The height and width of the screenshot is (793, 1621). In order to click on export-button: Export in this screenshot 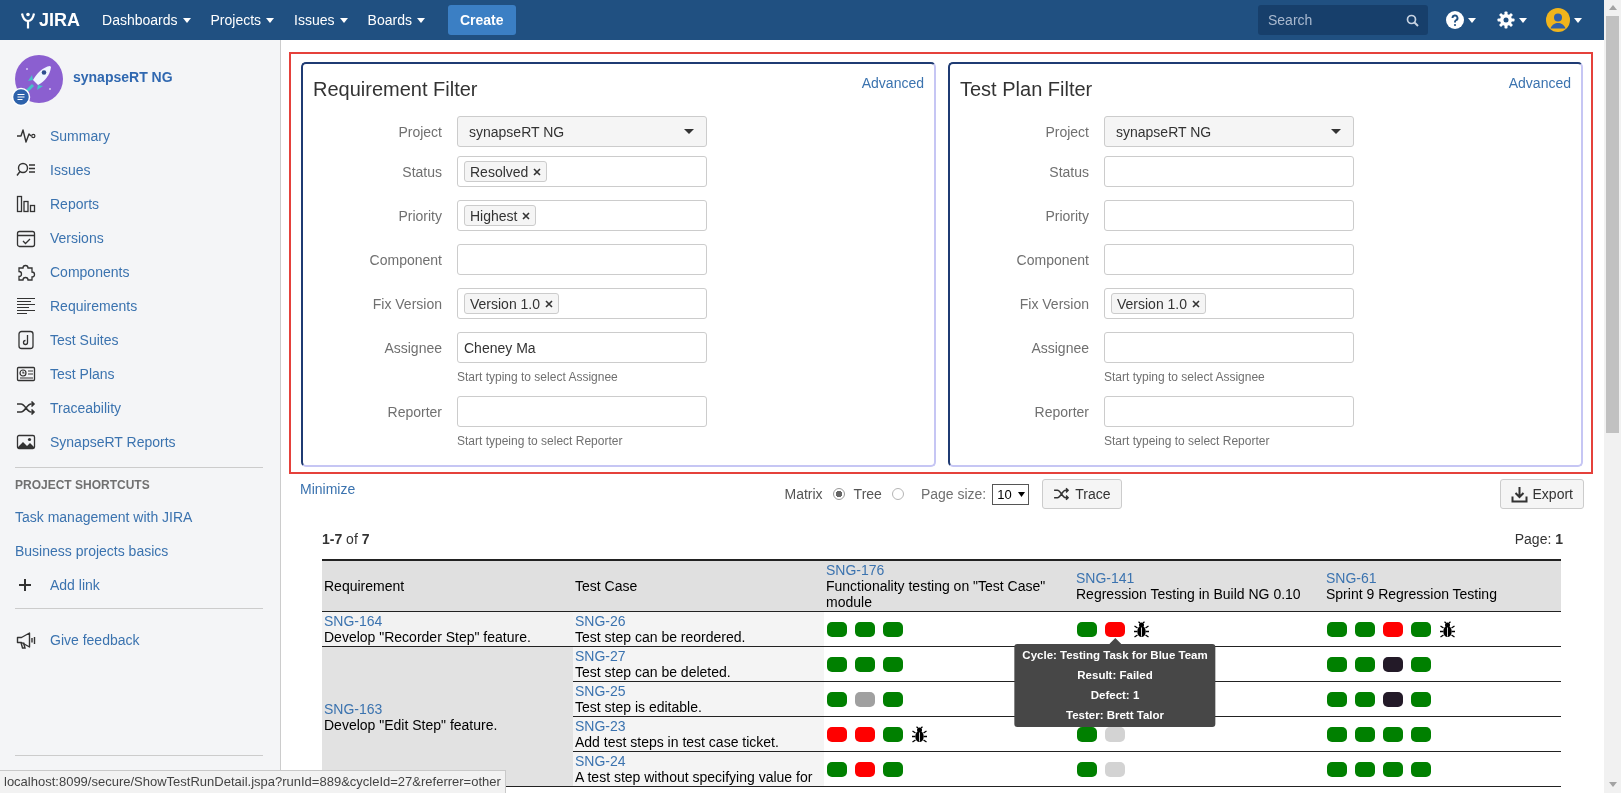, I will do `click(1541, 494)`.